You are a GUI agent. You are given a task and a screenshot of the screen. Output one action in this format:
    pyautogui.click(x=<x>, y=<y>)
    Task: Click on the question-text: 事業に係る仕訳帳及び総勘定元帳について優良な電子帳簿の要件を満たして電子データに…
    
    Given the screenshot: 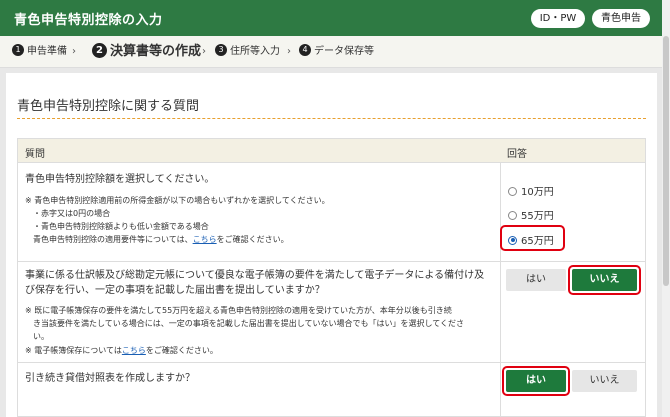 What is the action you would take?
    pyautogui.click(x=255, y=275)
    